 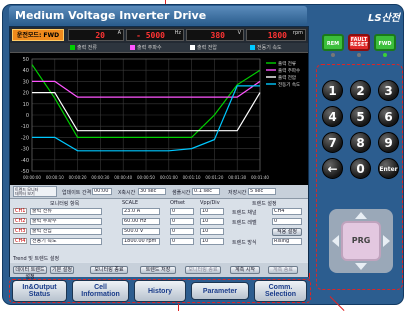 I want to click on channel-scale-field: 500.0 V, so click(x=141, y=231).